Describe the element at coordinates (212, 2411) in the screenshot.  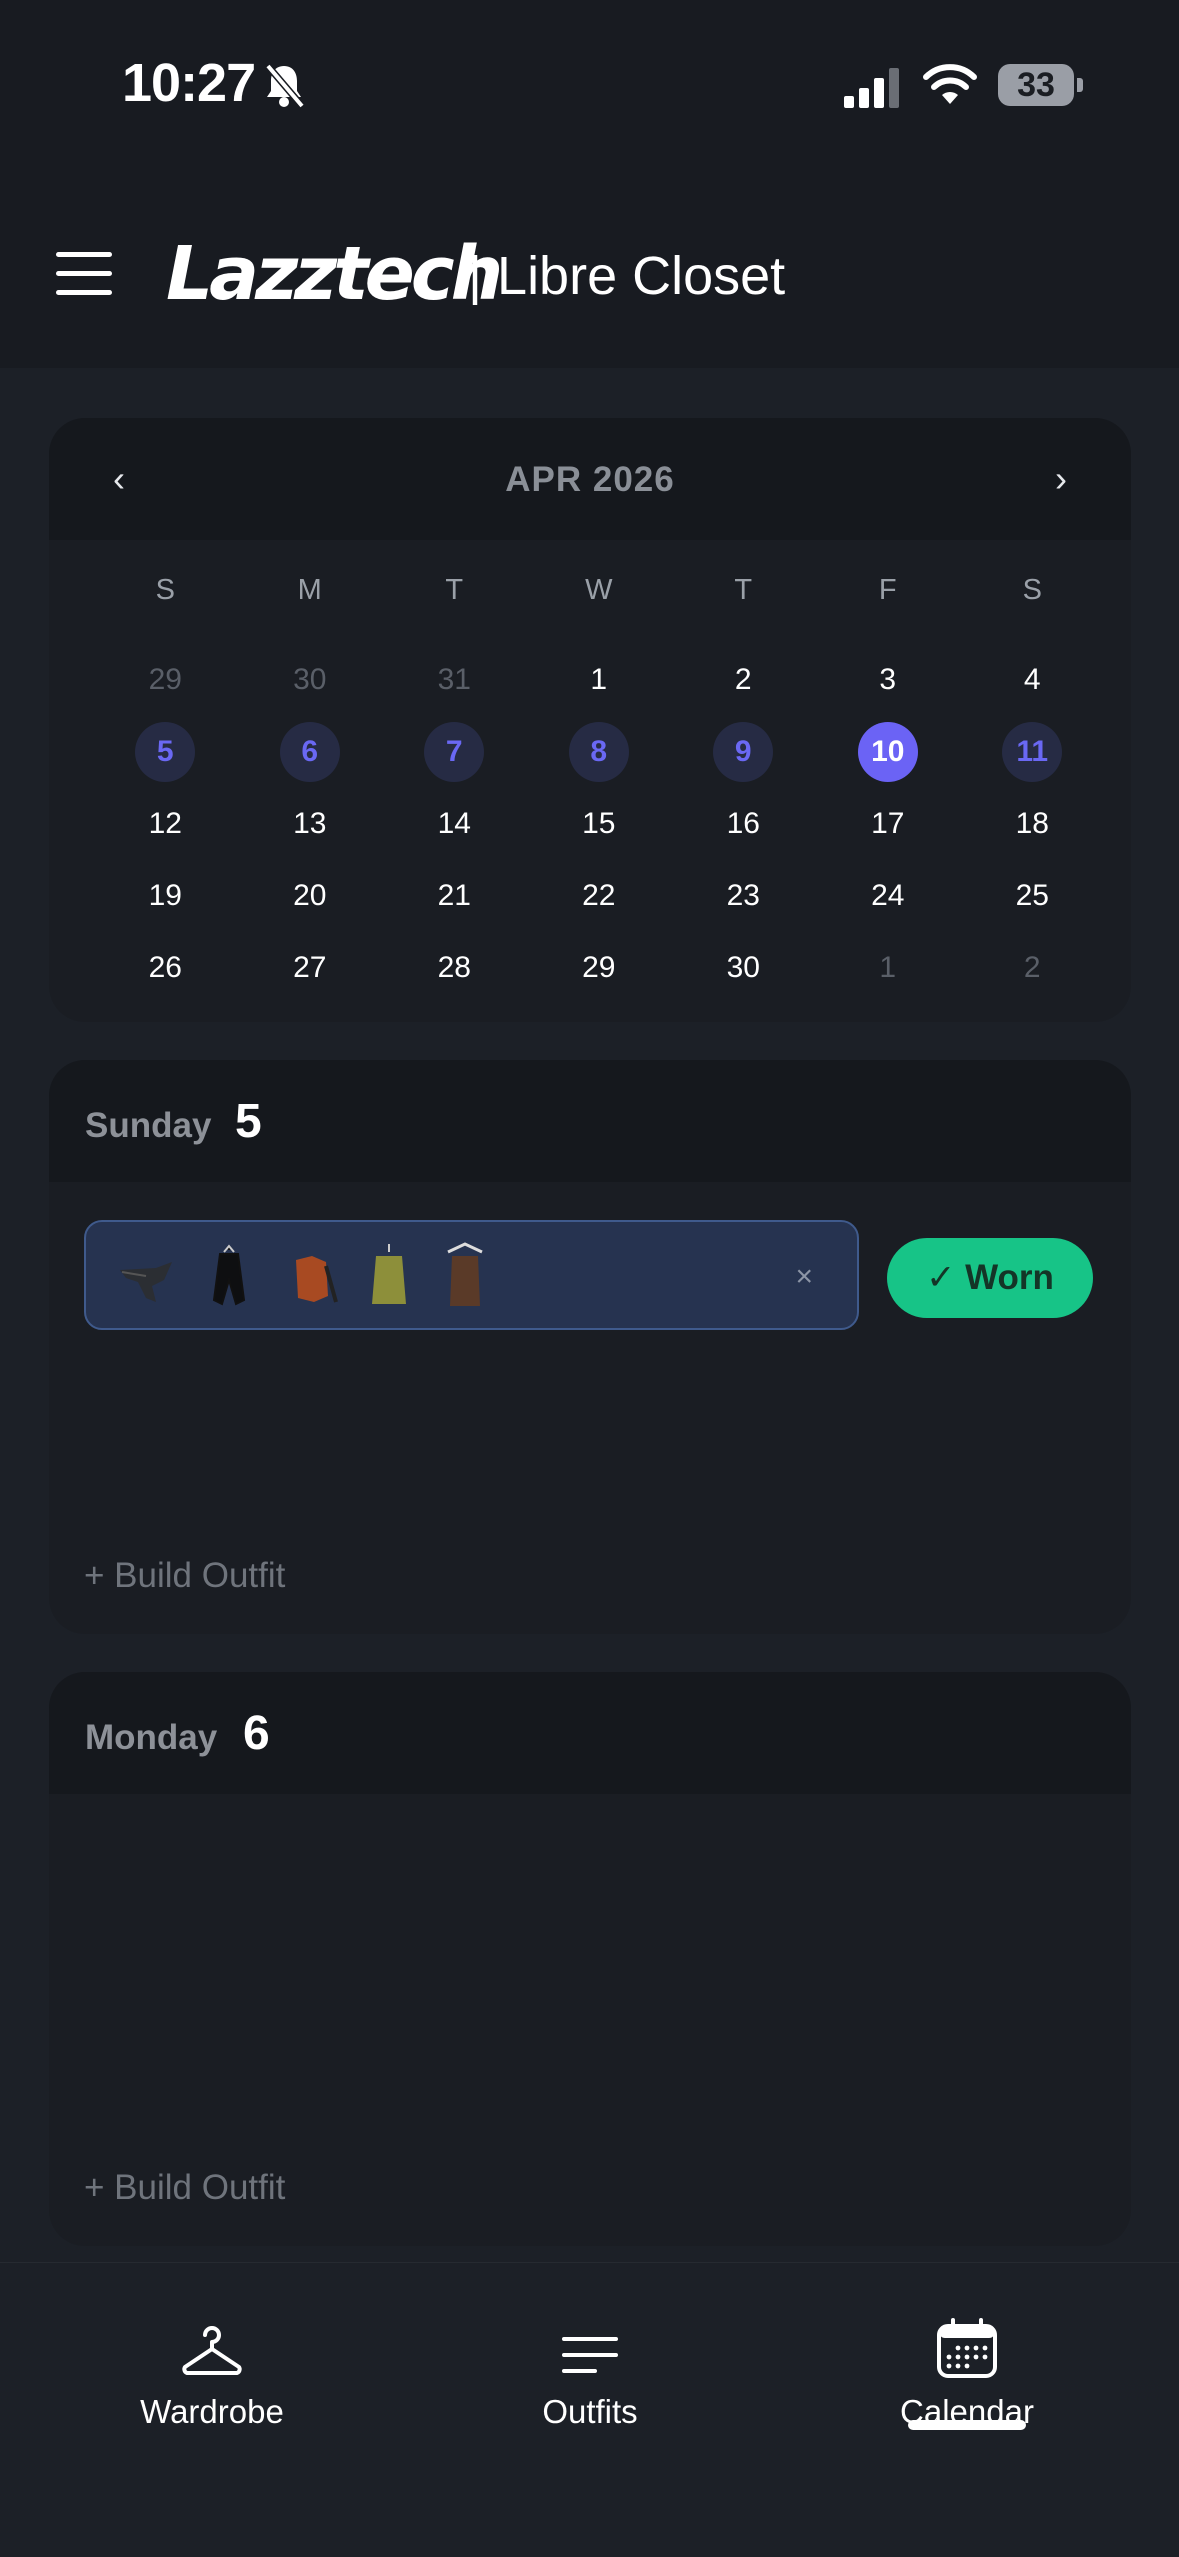
I see `tab-label: Wardrobe` at that location.